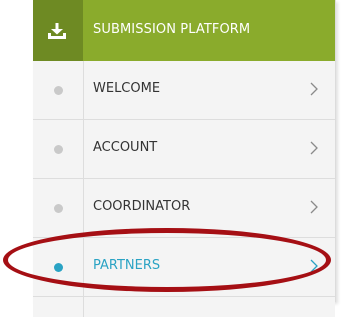 Image resolution: width=349 pixels, height=321 pixels. What do you see at coordinates (127, 265) in the screenshot?
I see `nav-item-label: PARTNERS` at bounding box center [127, 265].